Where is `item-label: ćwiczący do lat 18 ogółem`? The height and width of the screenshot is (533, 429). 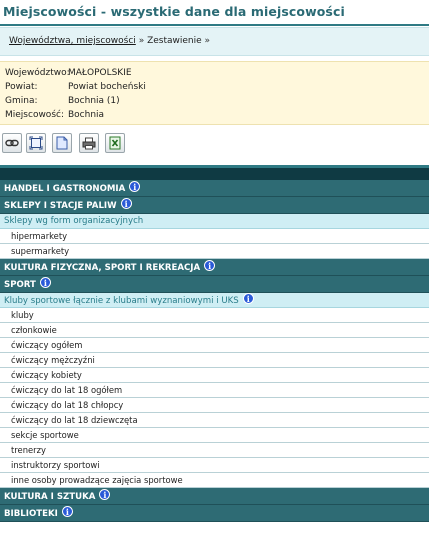 item-label: ćwiczący do lat 18 ogółem is located at coordinates (67, 390).